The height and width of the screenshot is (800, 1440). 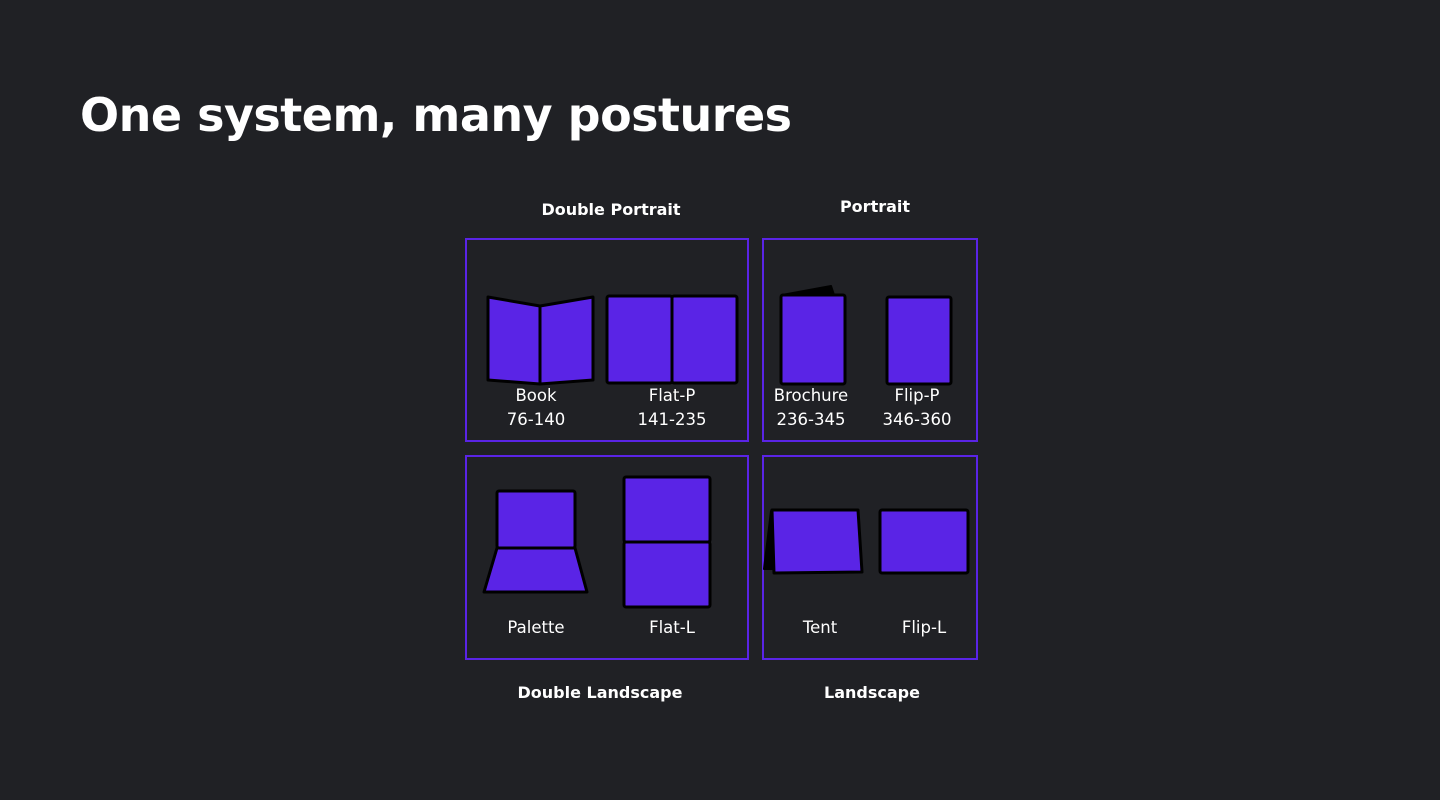 I want to click on group-label-double-portrait: Double Portrait, so click(x=611, y=209).